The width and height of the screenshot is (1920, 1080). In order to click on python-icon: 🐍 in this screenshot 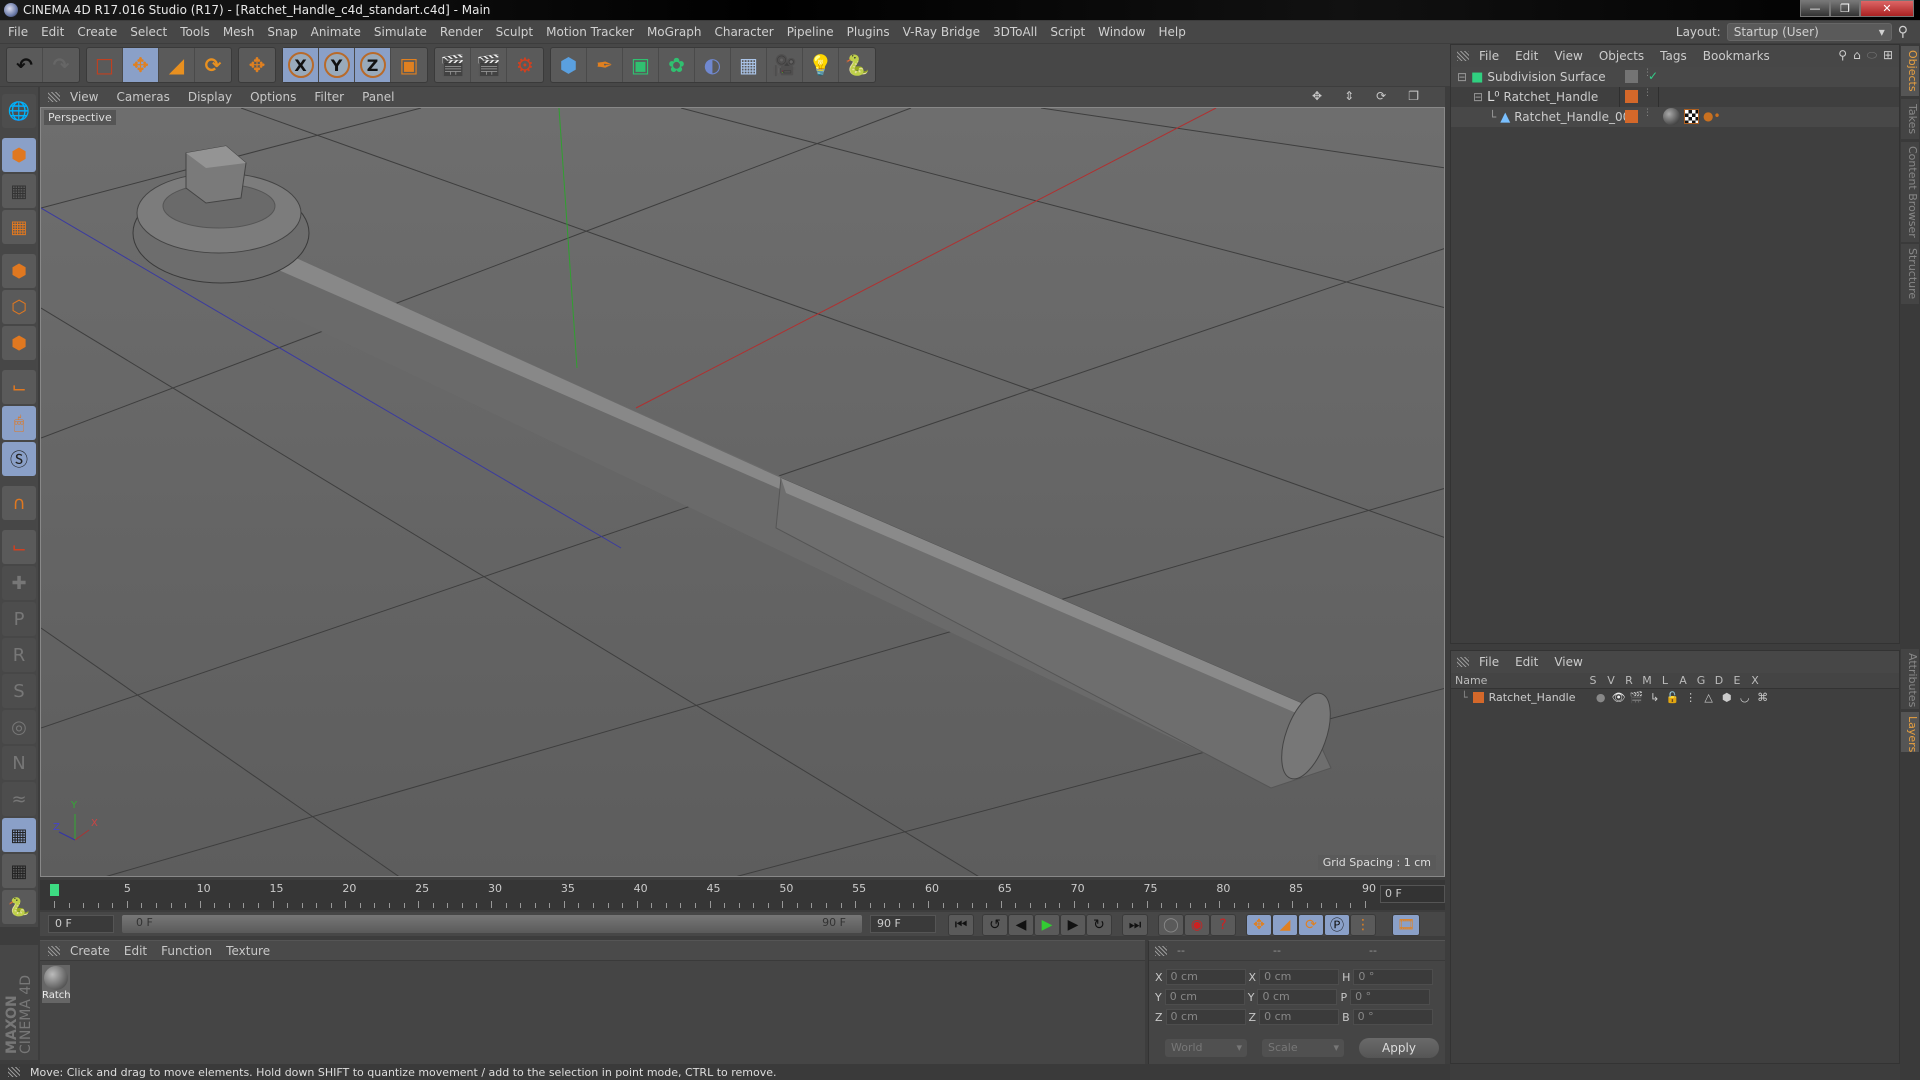, I will do `click(857, 65)`.